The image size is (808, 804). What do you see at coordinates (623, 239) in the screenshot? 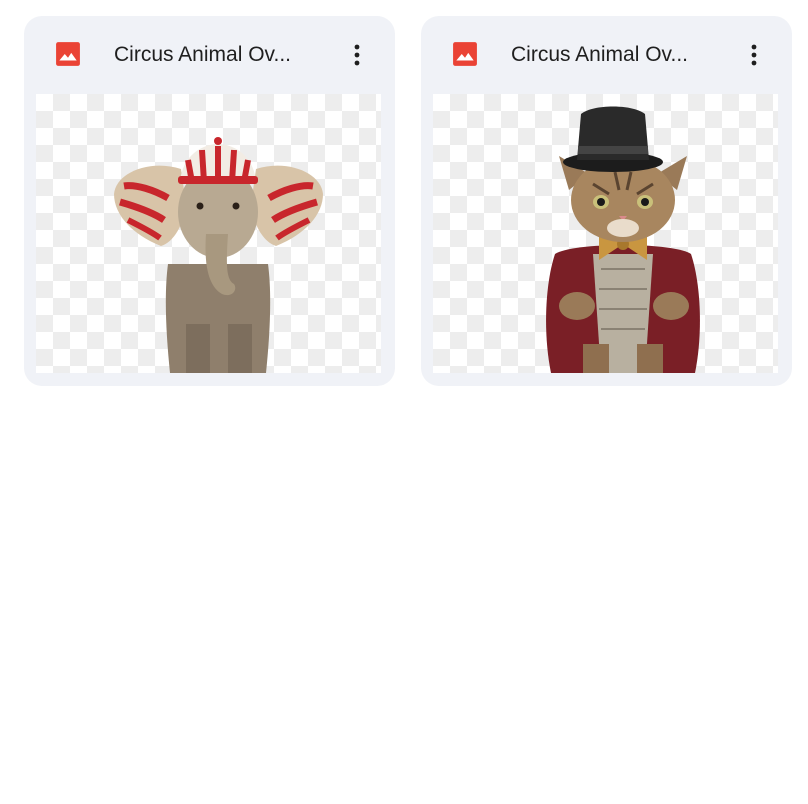
I see `kitten-image` at bounding box center [623, 239].